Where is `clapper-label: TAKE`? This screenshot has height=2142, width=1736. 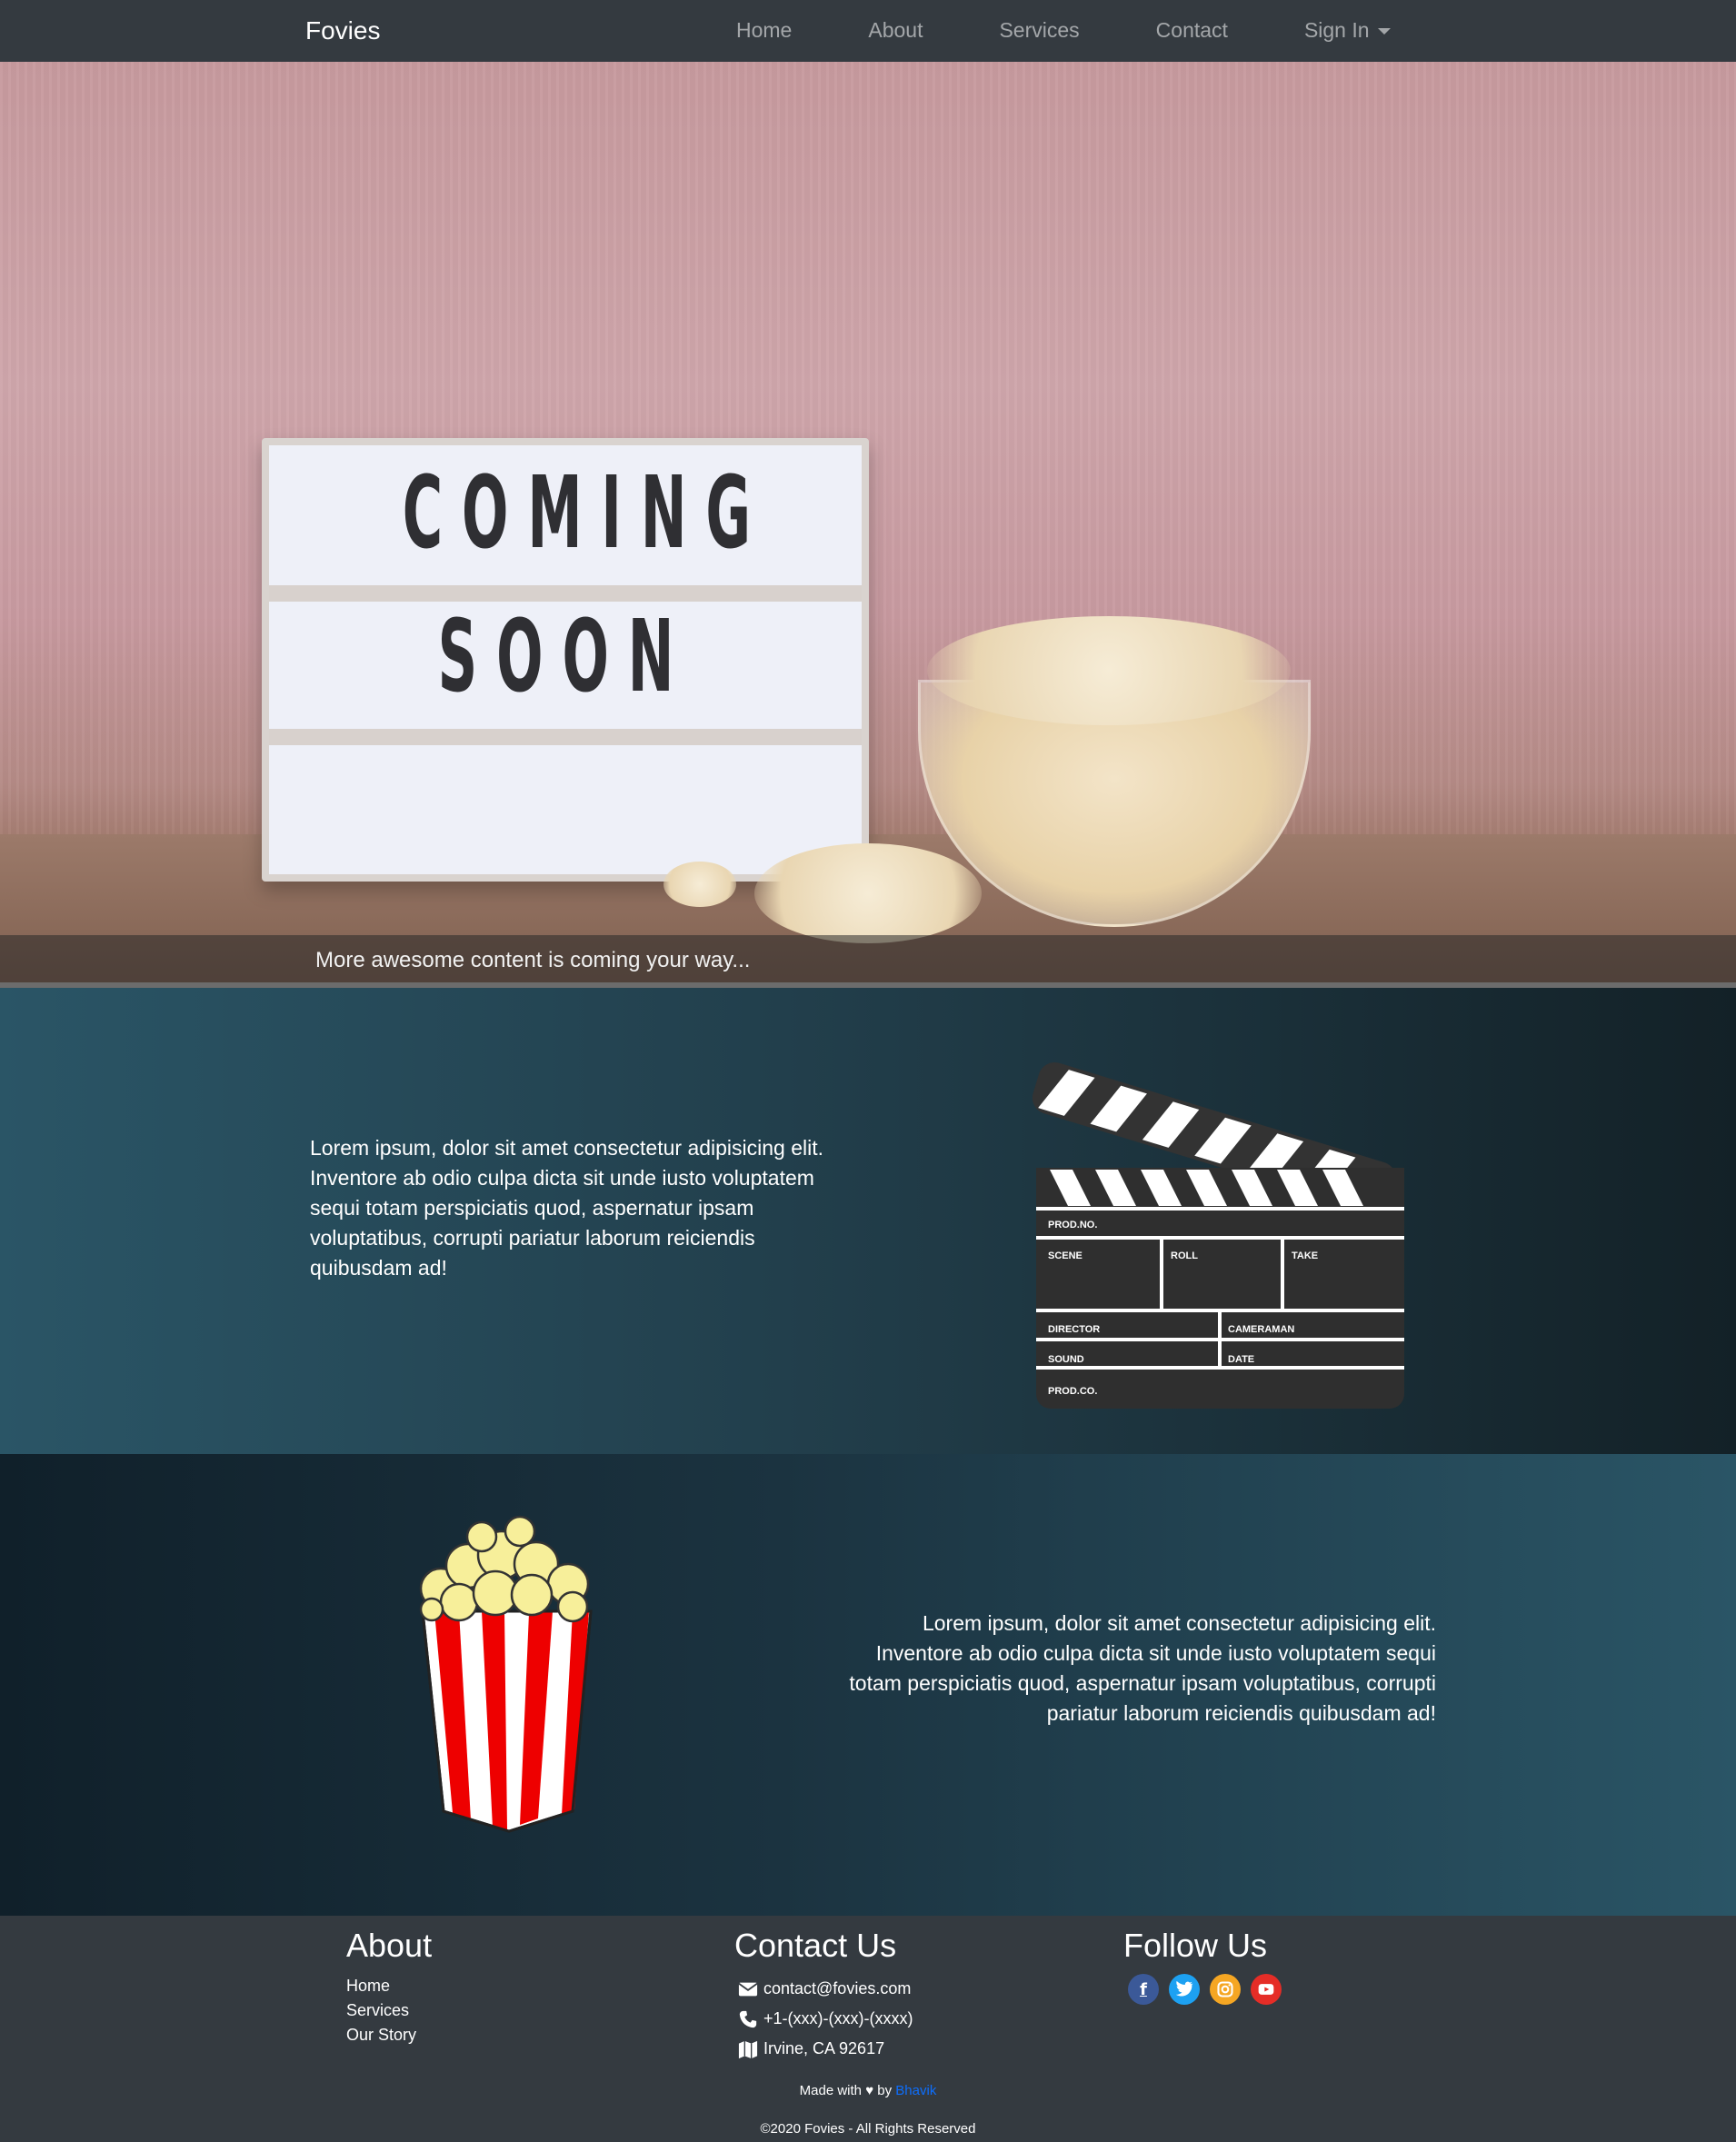
clapper-label: TAKE is located at coordinates (1305, 1255).